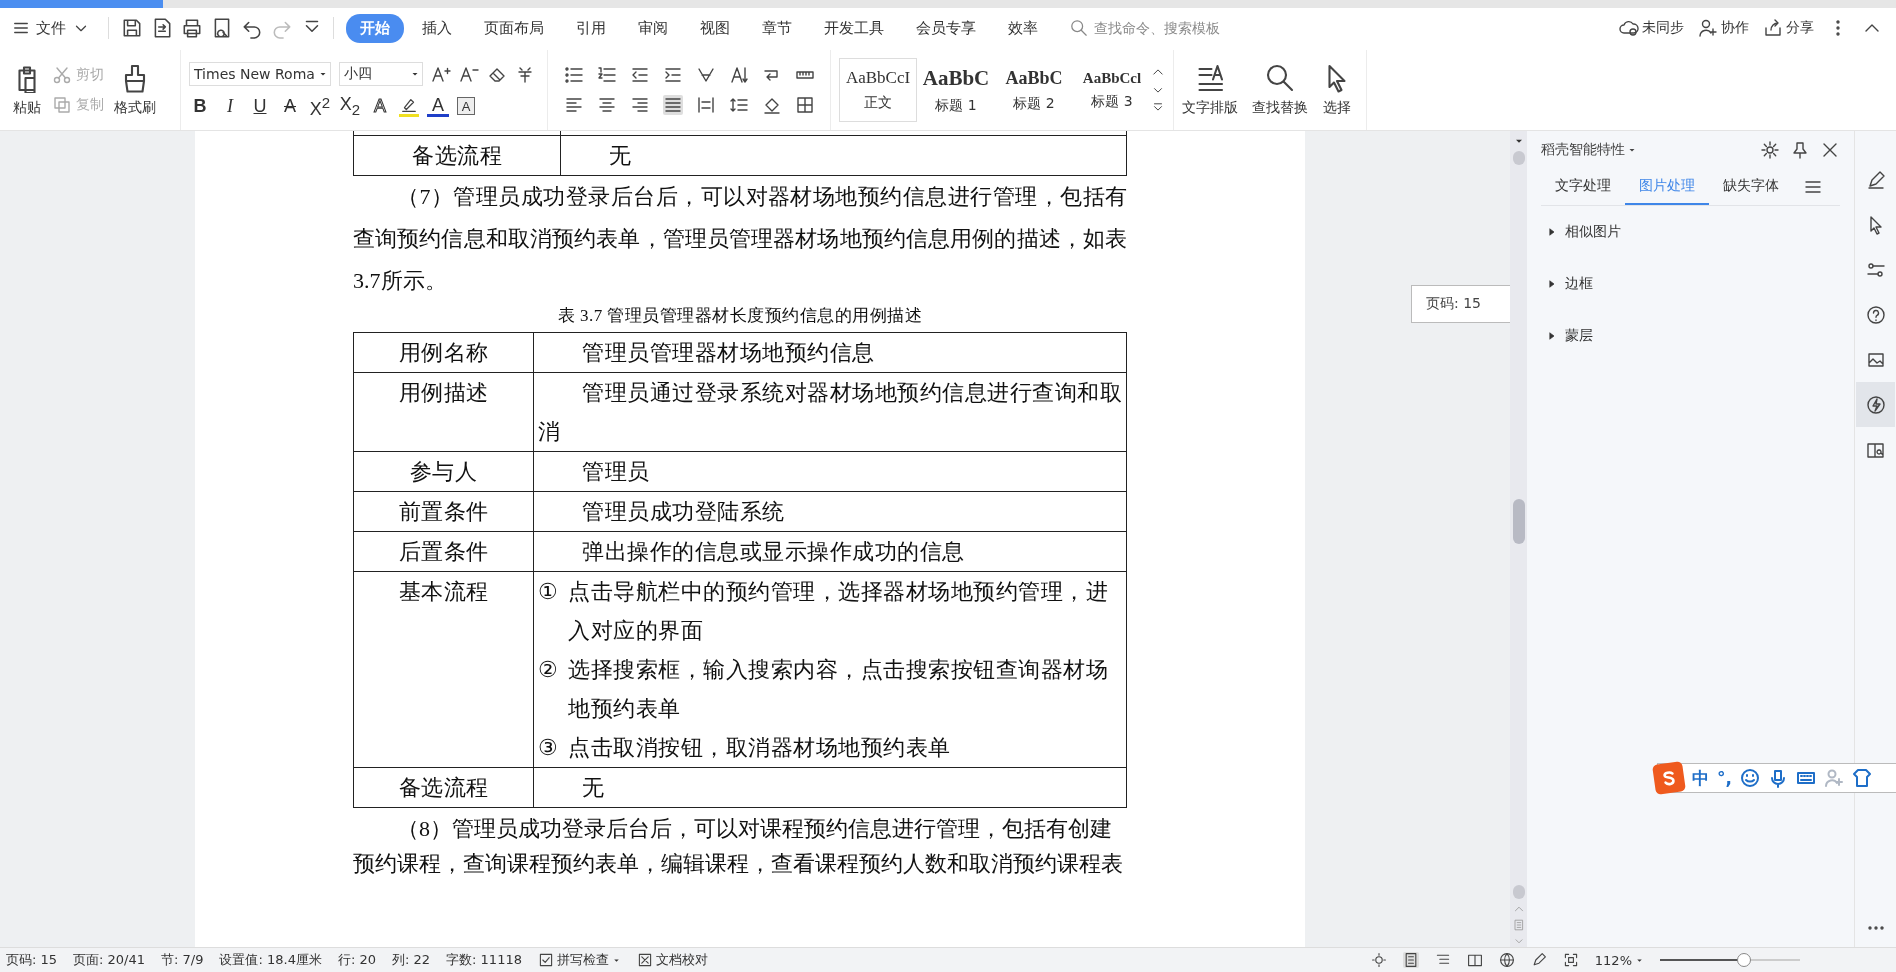 The width and height of the screenshot is (1896, 972). I want to click on ribbon-tab: 插入, so click(437, 28).